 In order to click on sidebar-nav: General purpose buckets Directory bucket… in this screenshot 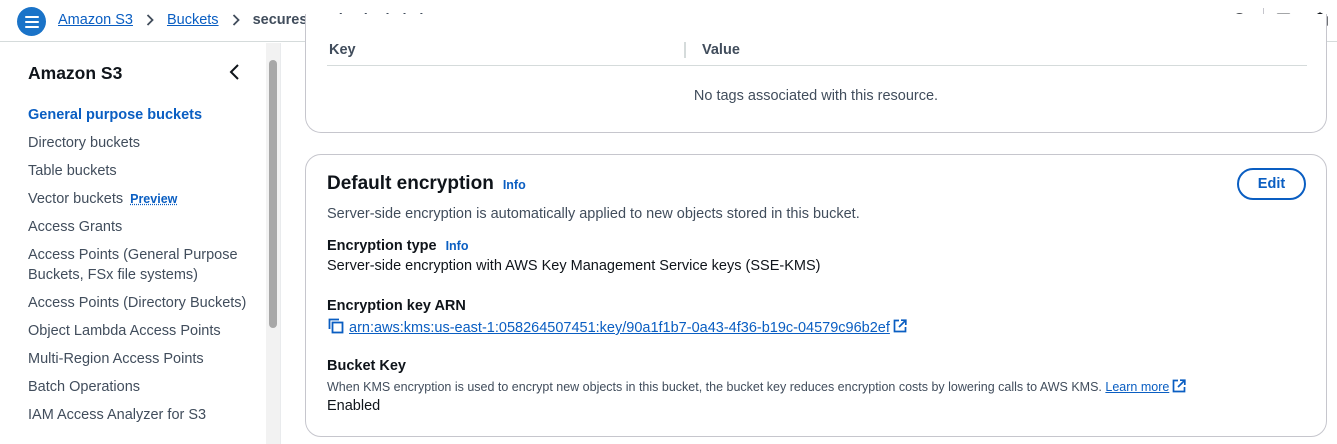, I will do `click(143, 269)`.